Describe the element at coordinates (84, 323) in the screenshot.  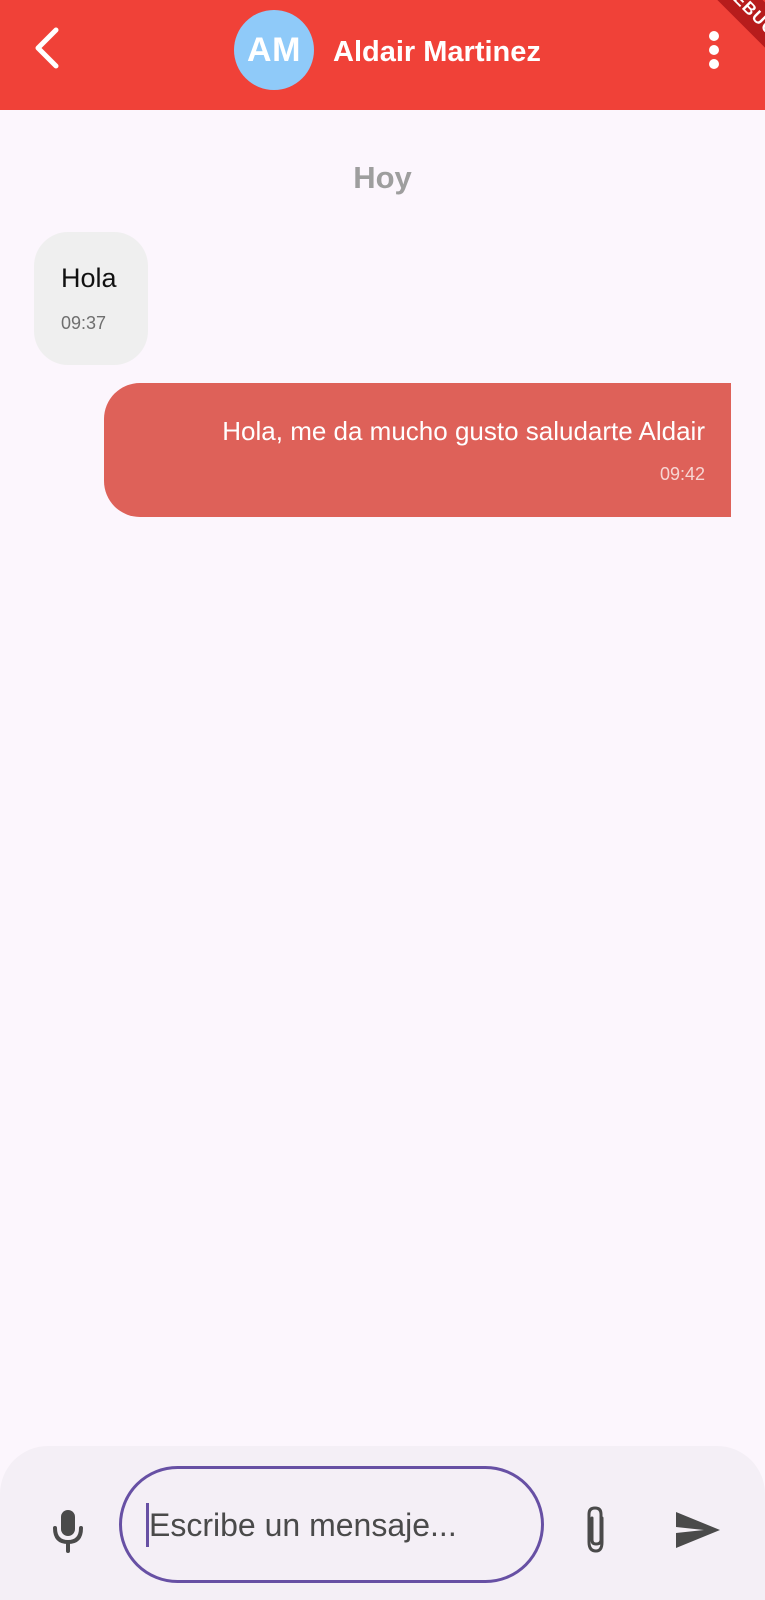
I see `message-time: 09:37` at that location.